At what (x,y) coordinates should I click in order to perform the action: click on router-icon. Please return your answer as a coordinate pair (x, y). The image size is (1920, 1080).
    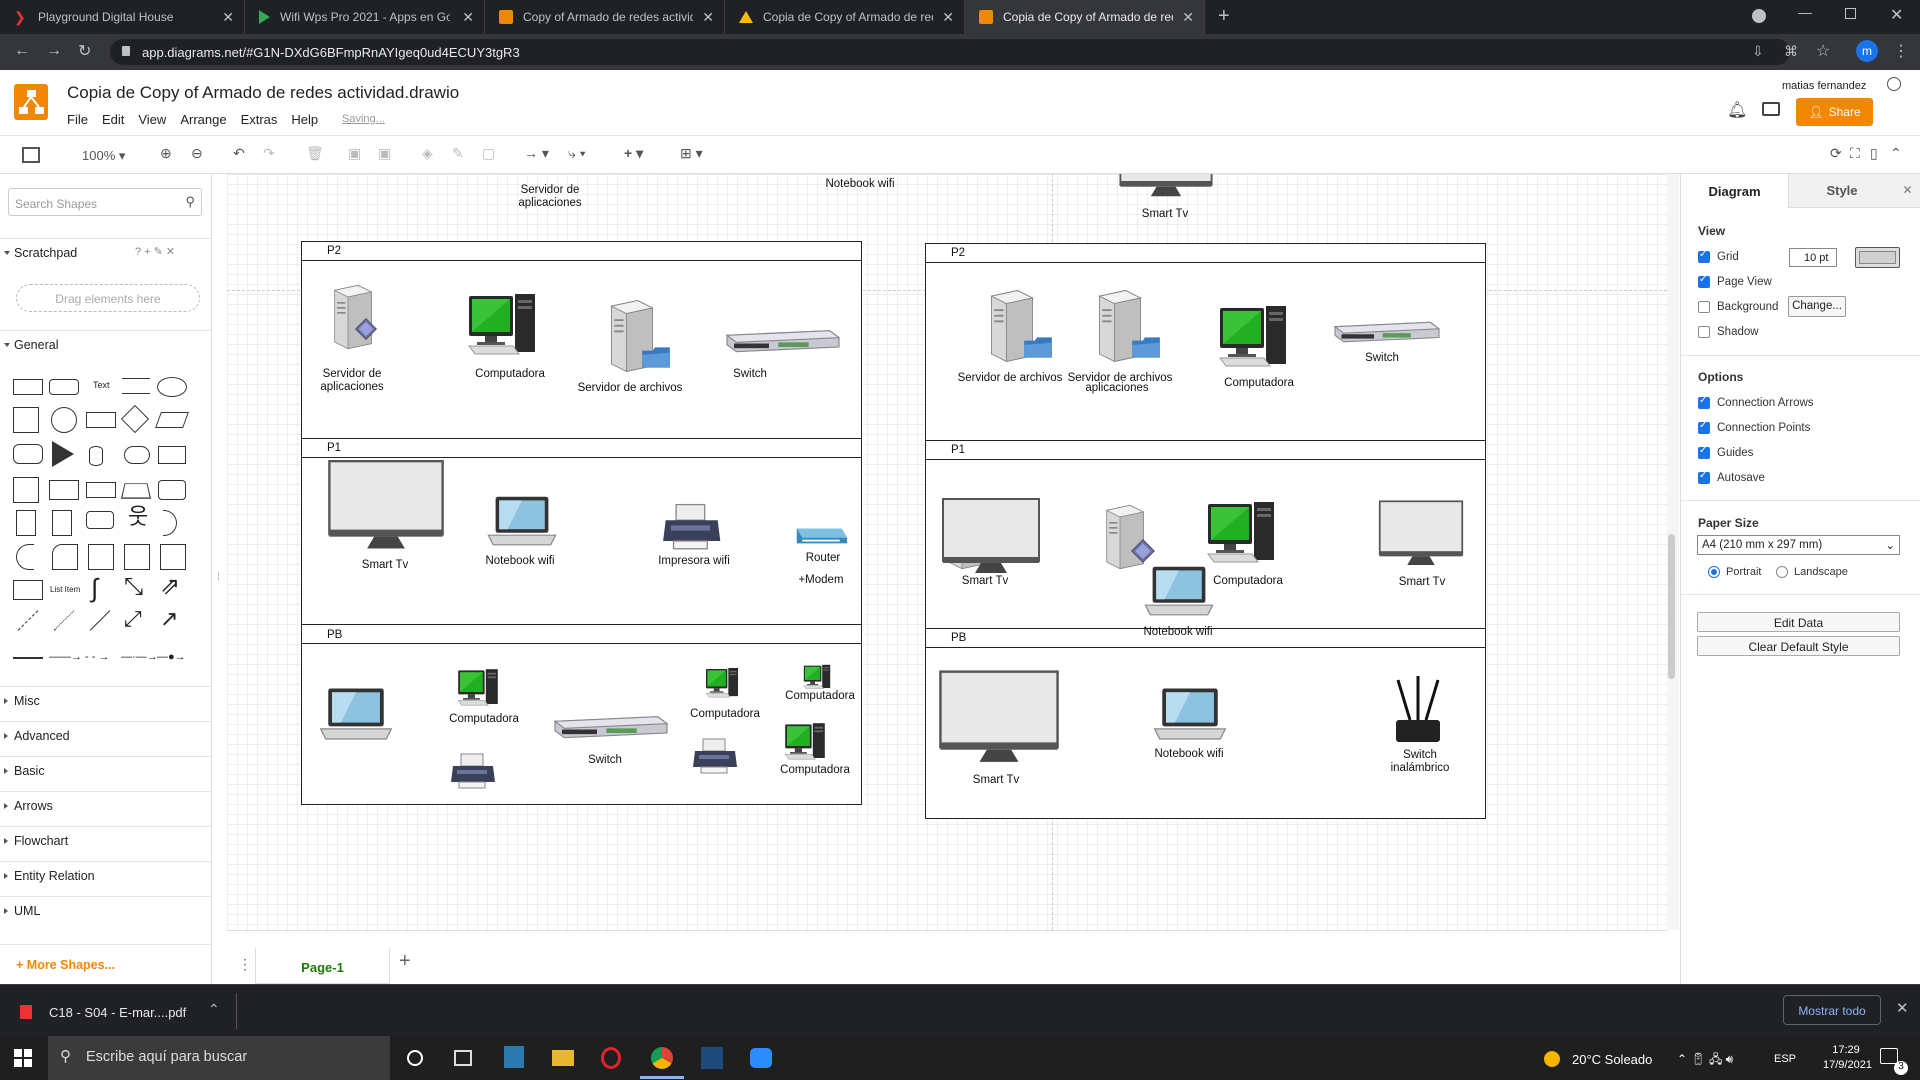
    Looking at the image, I should click on (821, 535).